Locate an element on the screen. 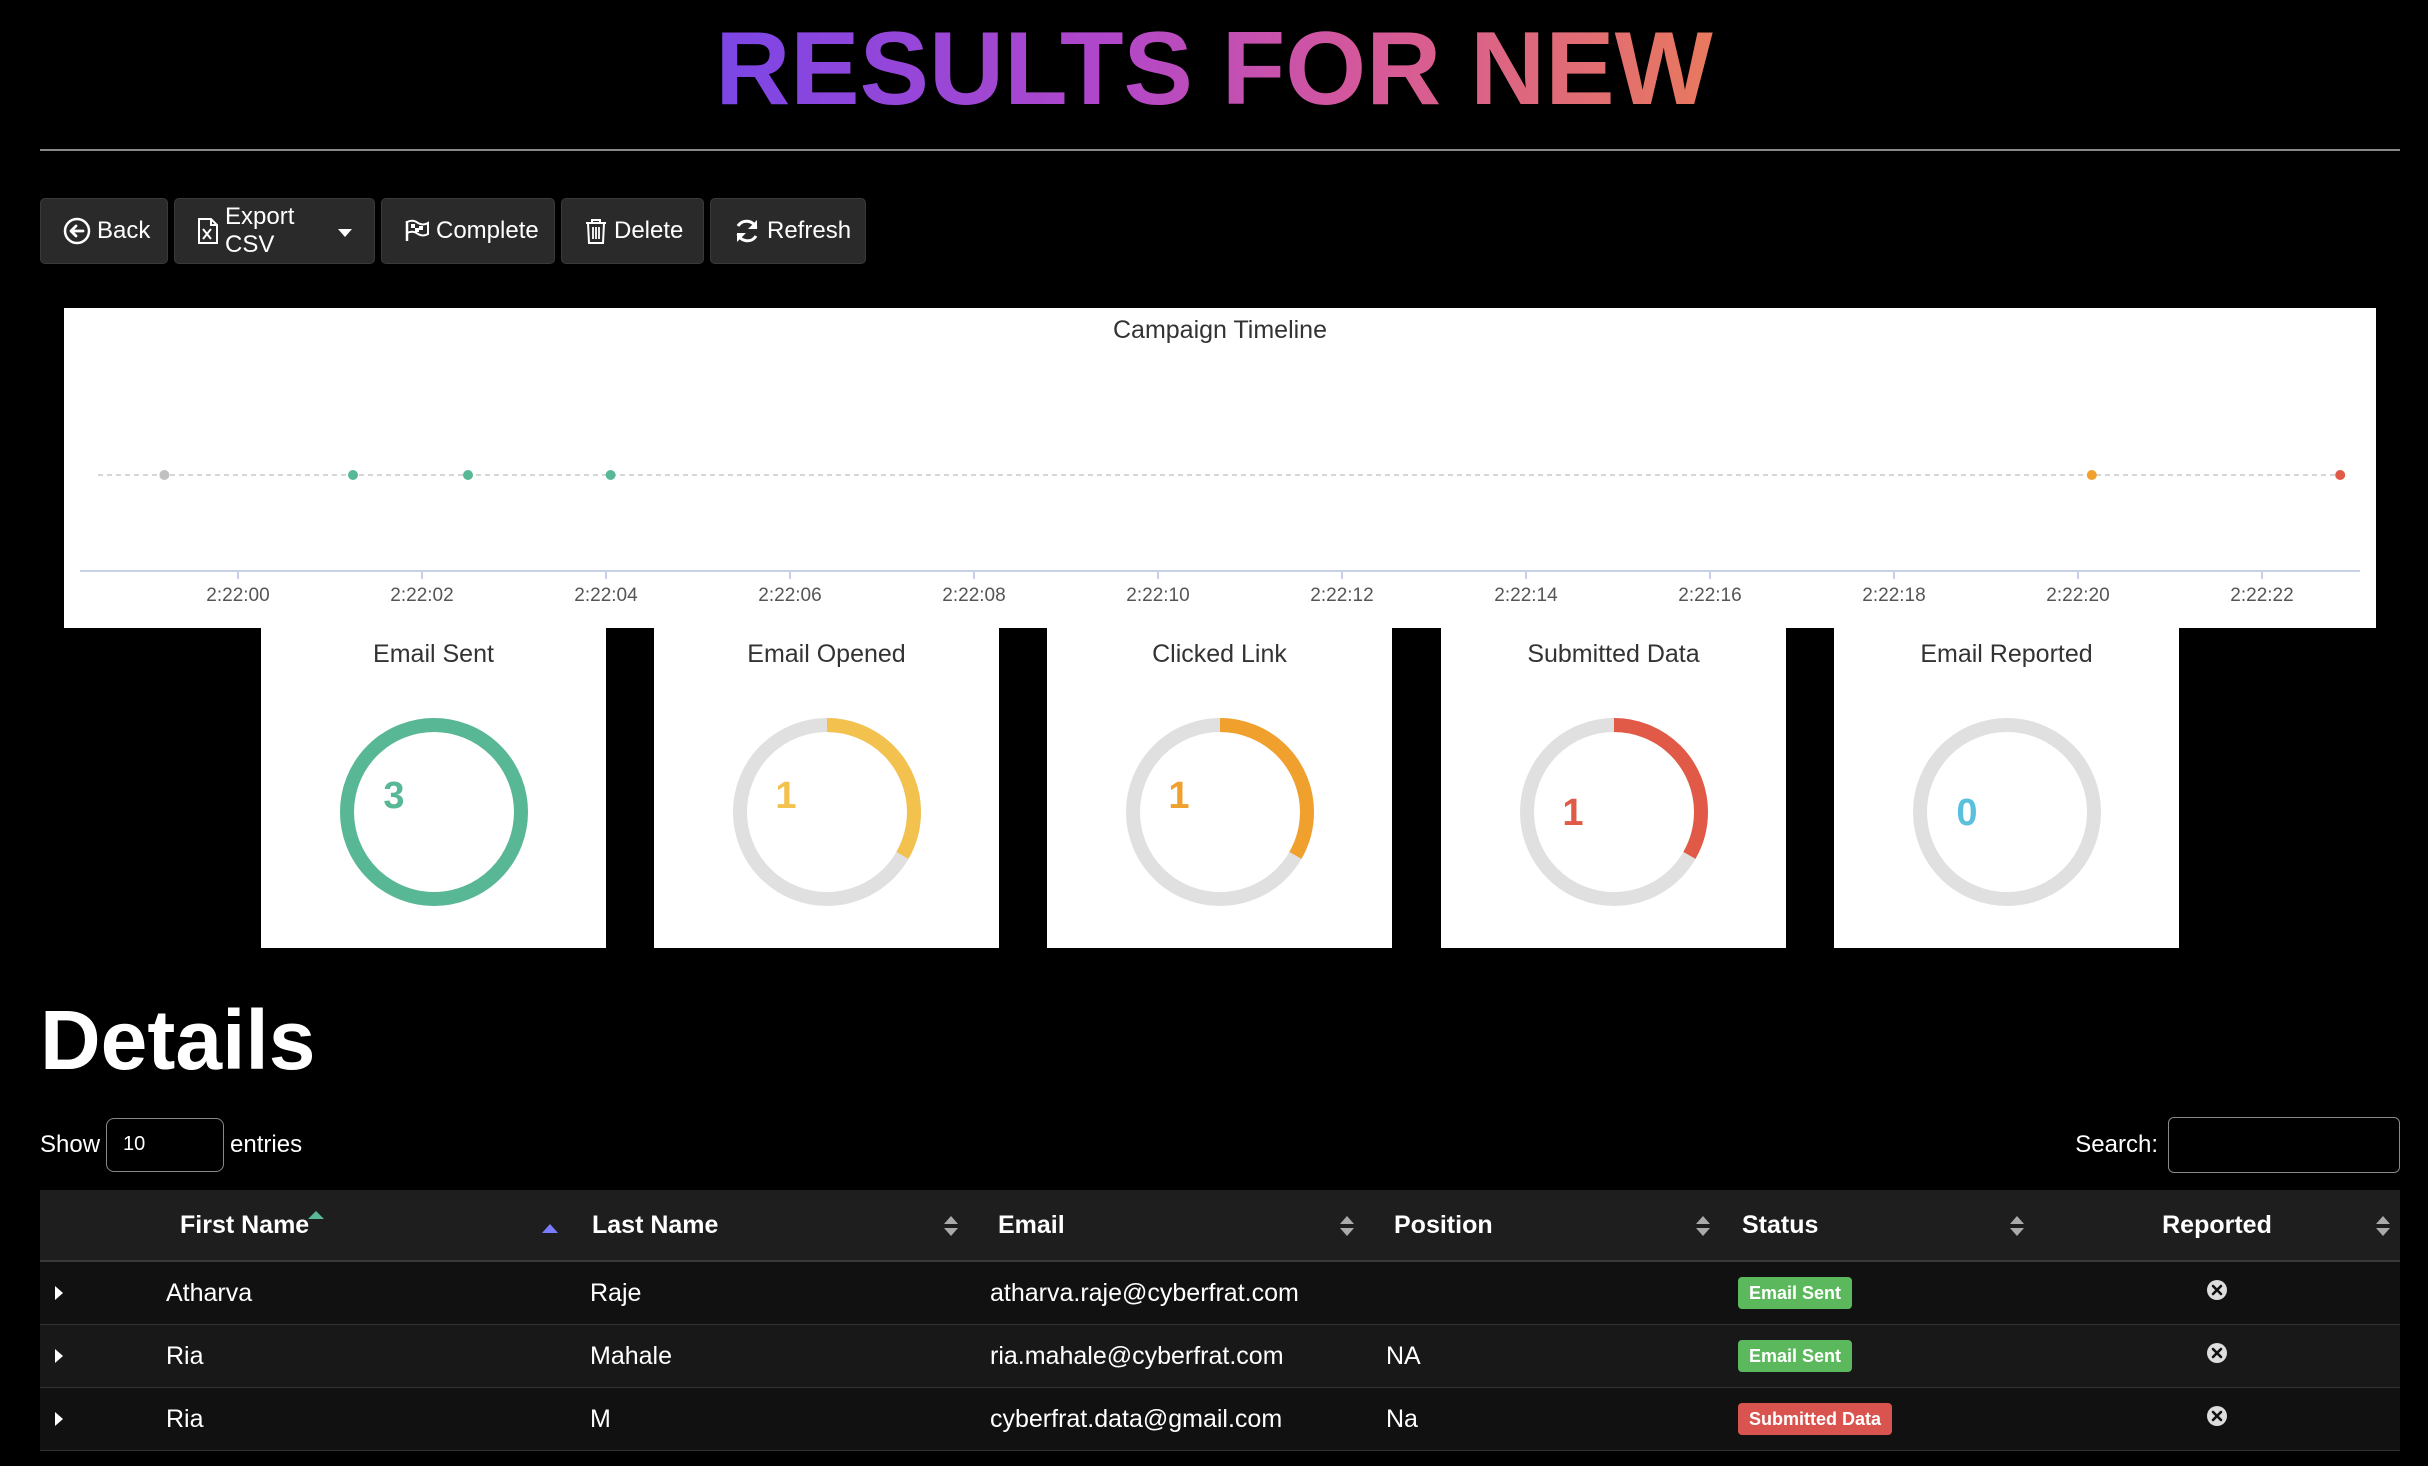  donut-track is located at coordinates (2007, 812).